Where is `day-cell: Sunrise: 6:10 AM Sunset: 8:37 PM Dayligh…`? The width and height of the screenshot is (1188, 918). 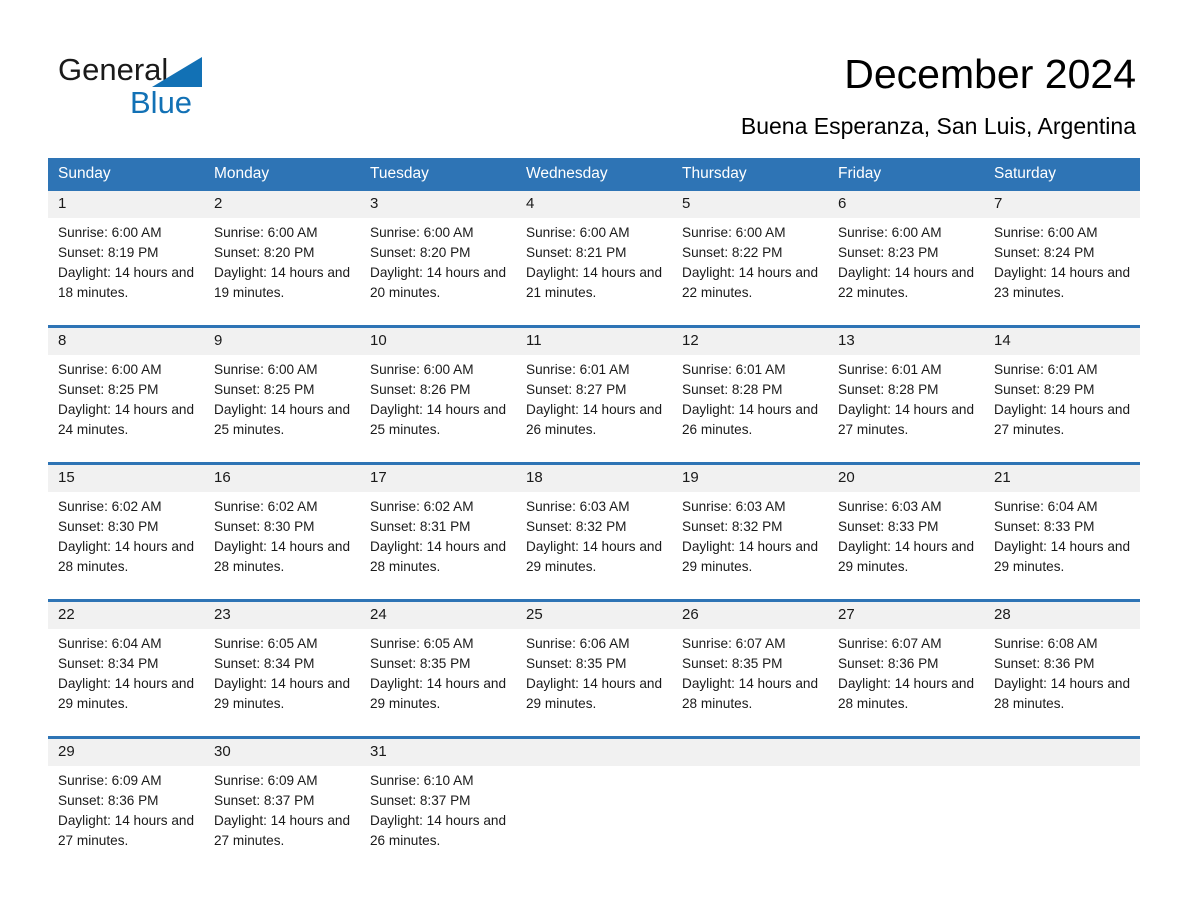 day-cell: Sunrise: 6:10 AM Sunset: 8:37 PM Dayligh… is located at coordinates (438, 819).